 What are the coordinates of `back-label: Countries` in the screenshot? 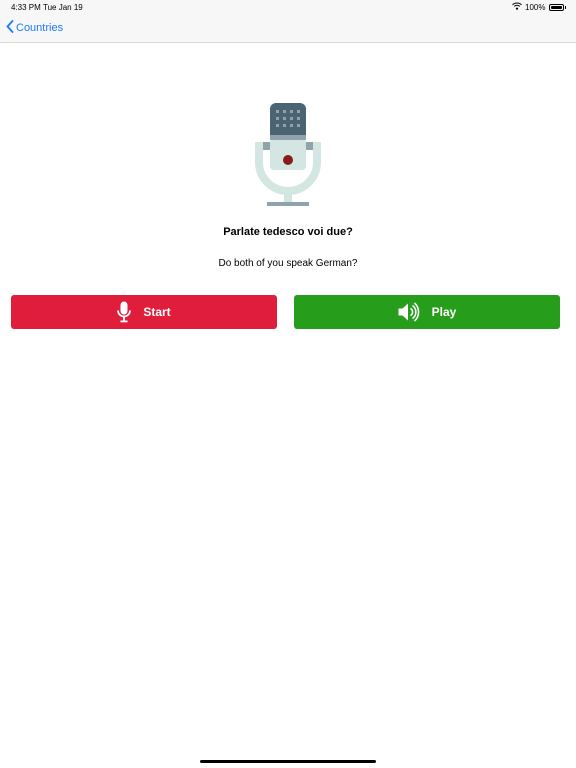 It's located at (40, 28).